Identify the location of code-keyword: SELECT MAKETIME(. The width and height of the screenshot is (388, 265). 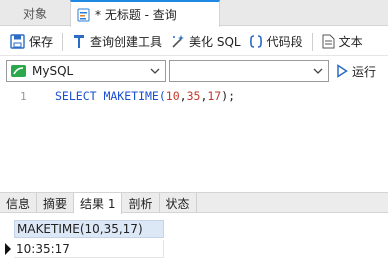
(110, 96).